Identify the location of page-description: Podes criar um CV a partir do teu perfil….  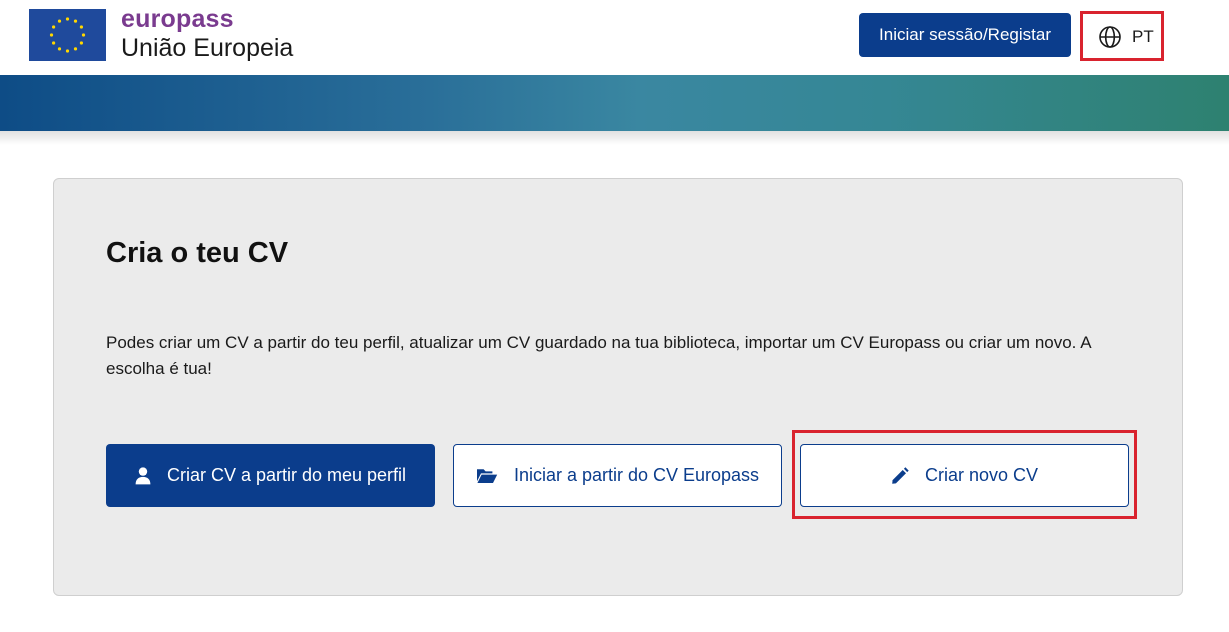
(598, 355).